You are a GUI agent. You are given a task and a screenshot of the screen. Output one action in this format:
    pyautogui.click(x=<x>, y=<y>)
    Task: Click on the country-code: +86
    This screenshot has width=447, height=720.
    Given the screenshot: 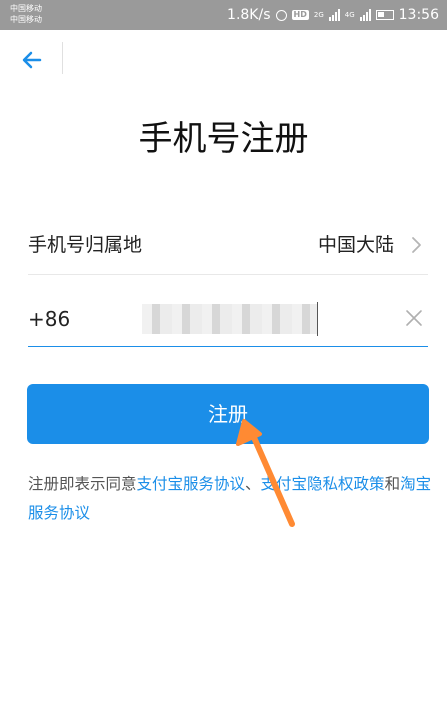 What is the action you would take?
    pyautogui.click(x=49, y=319)
    